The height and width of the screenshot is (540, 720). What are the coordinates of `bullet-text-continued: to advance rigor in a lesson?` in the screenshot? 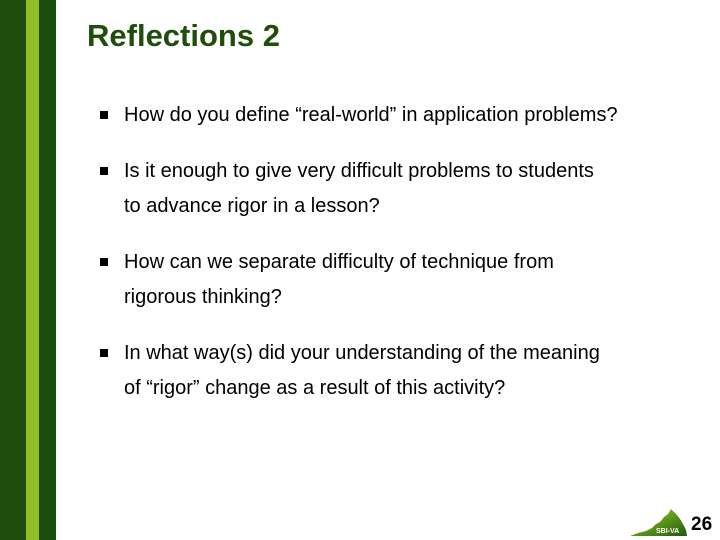 It's located at (252, 206).